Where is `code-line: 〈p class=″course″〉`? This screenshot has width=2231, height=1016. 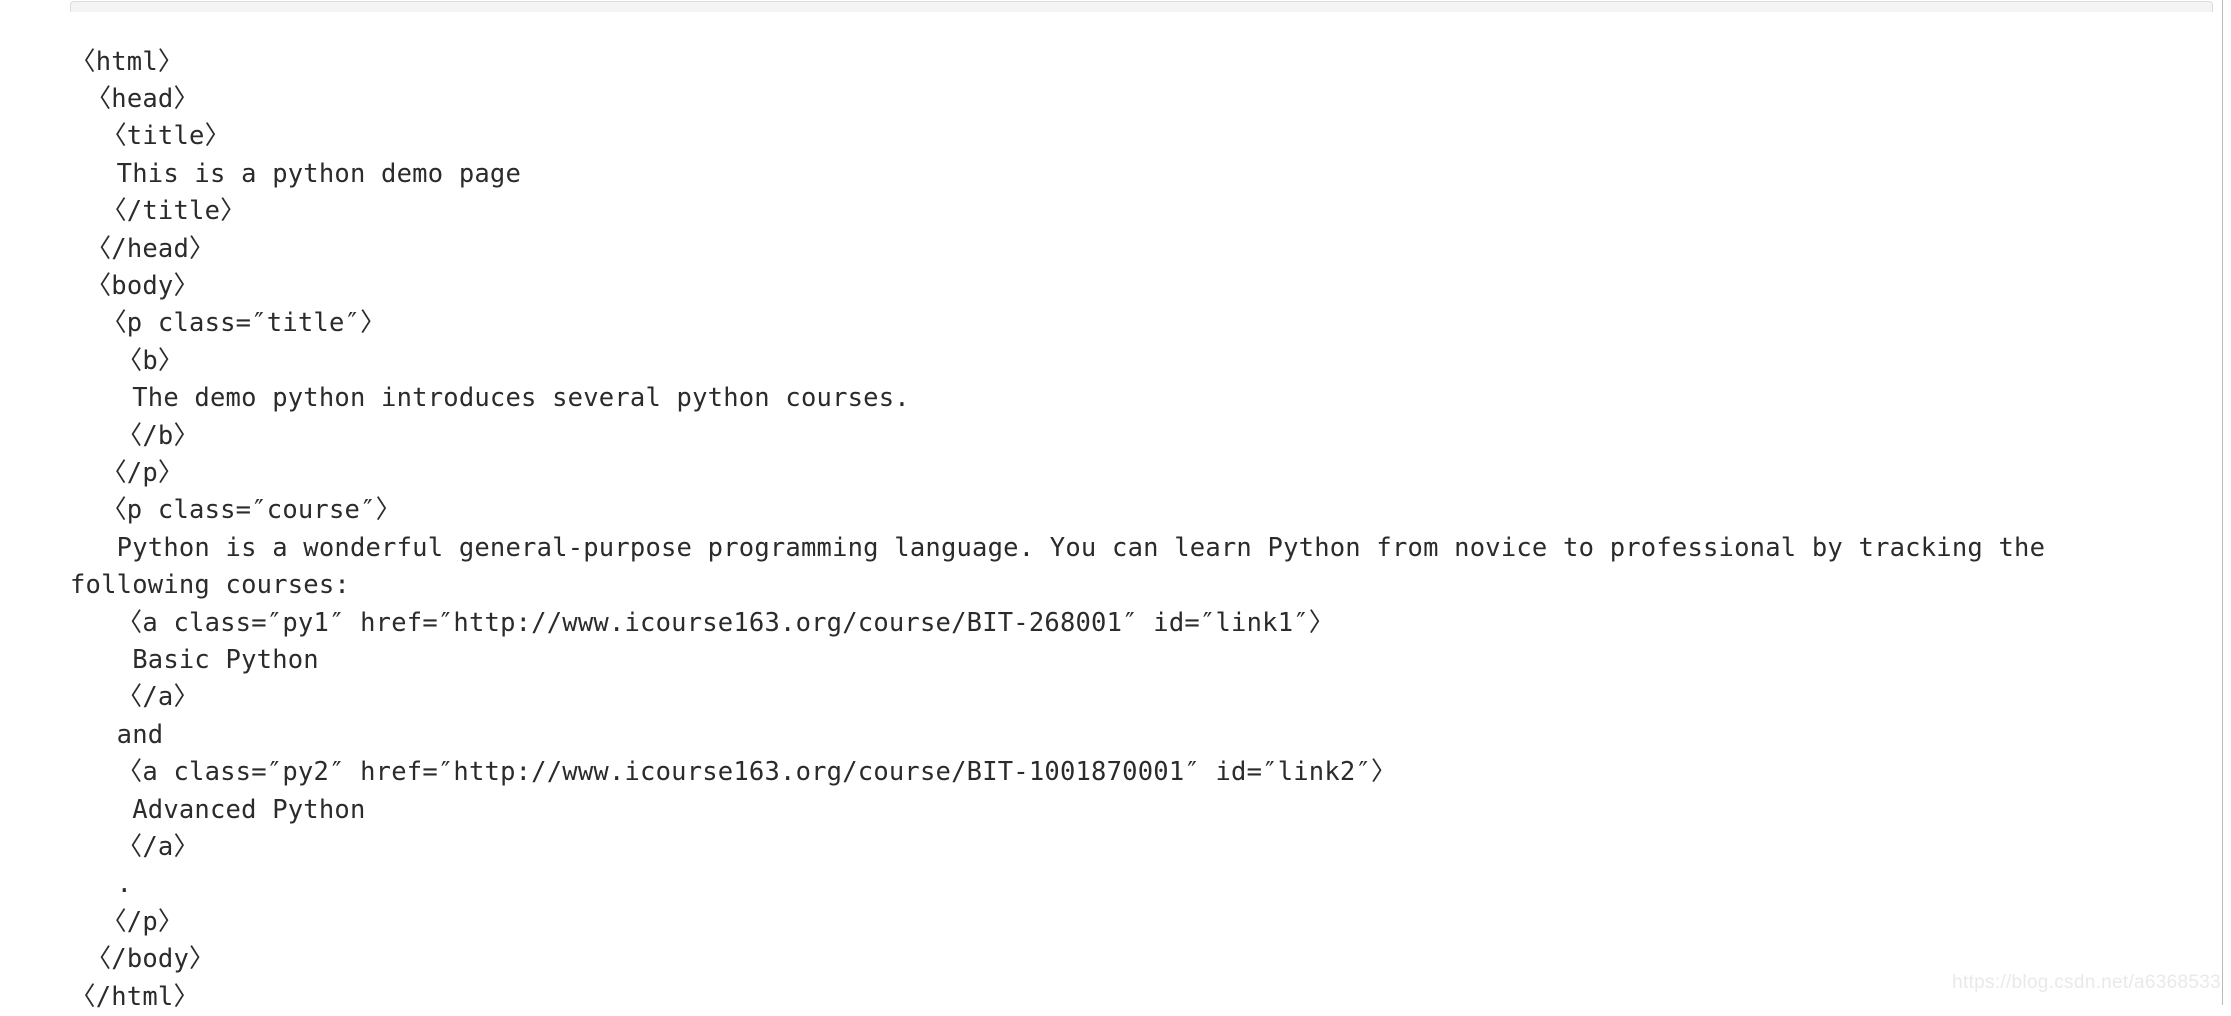 code-line: 〈p class=″course″〉 is located at coordinates (1130, 510).